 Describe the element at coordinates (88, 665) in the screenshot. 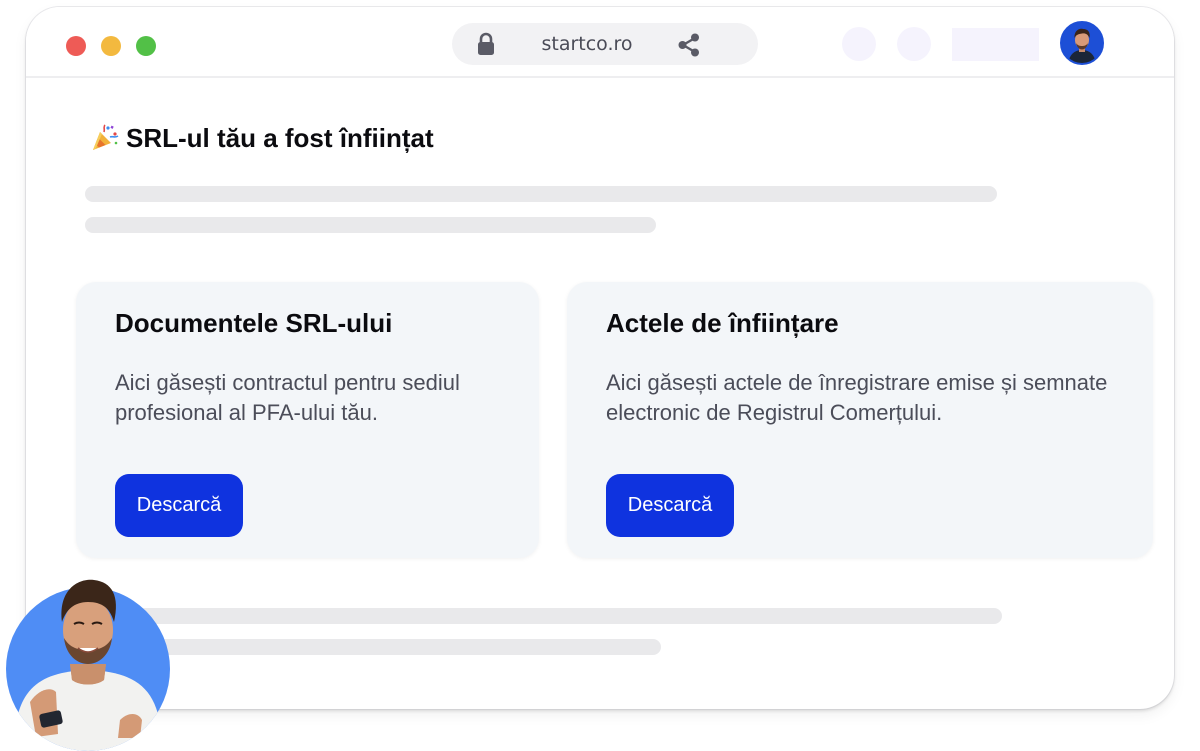

I see `smiling-man-illustration` at that location.